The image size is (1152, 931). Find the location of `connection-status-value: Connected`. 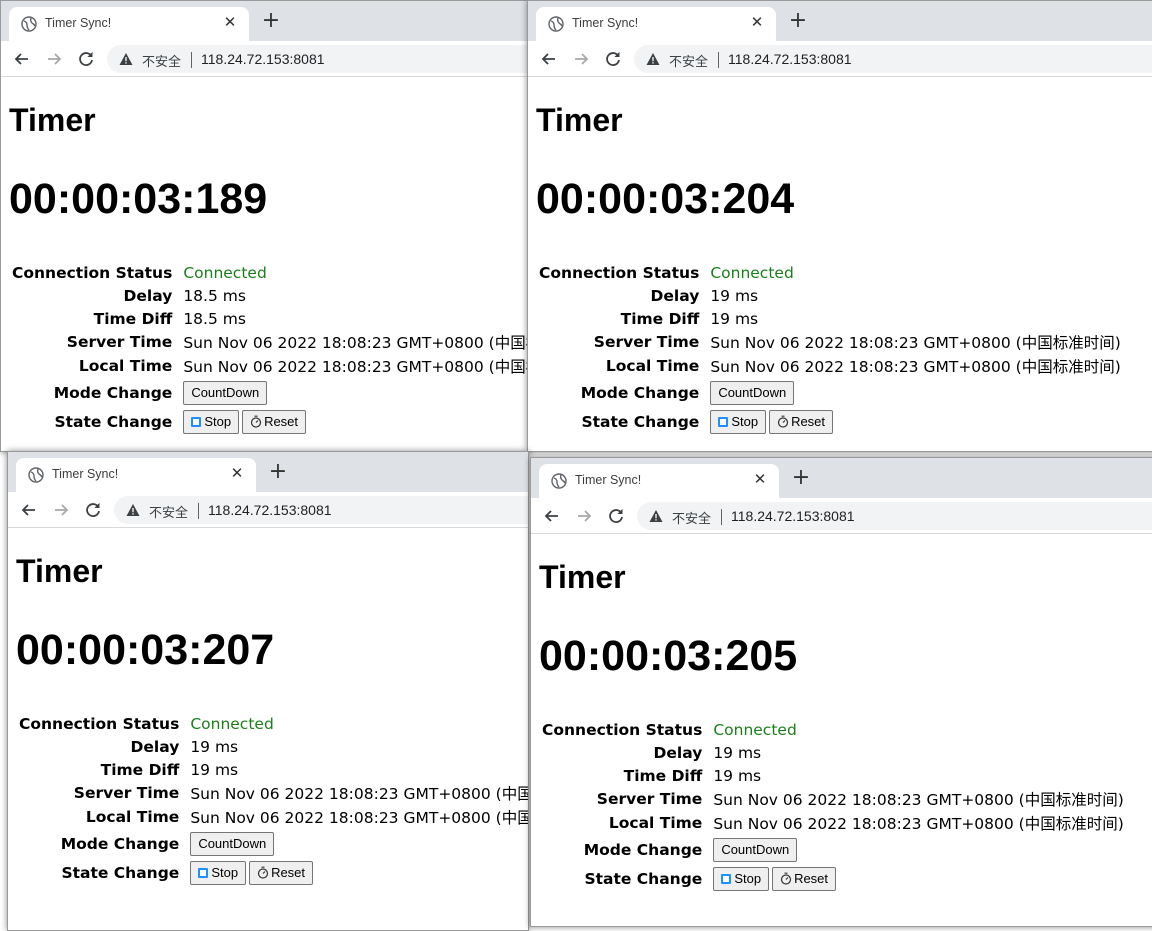

connection-status-value: Connected is located at coordinates (752, 272).